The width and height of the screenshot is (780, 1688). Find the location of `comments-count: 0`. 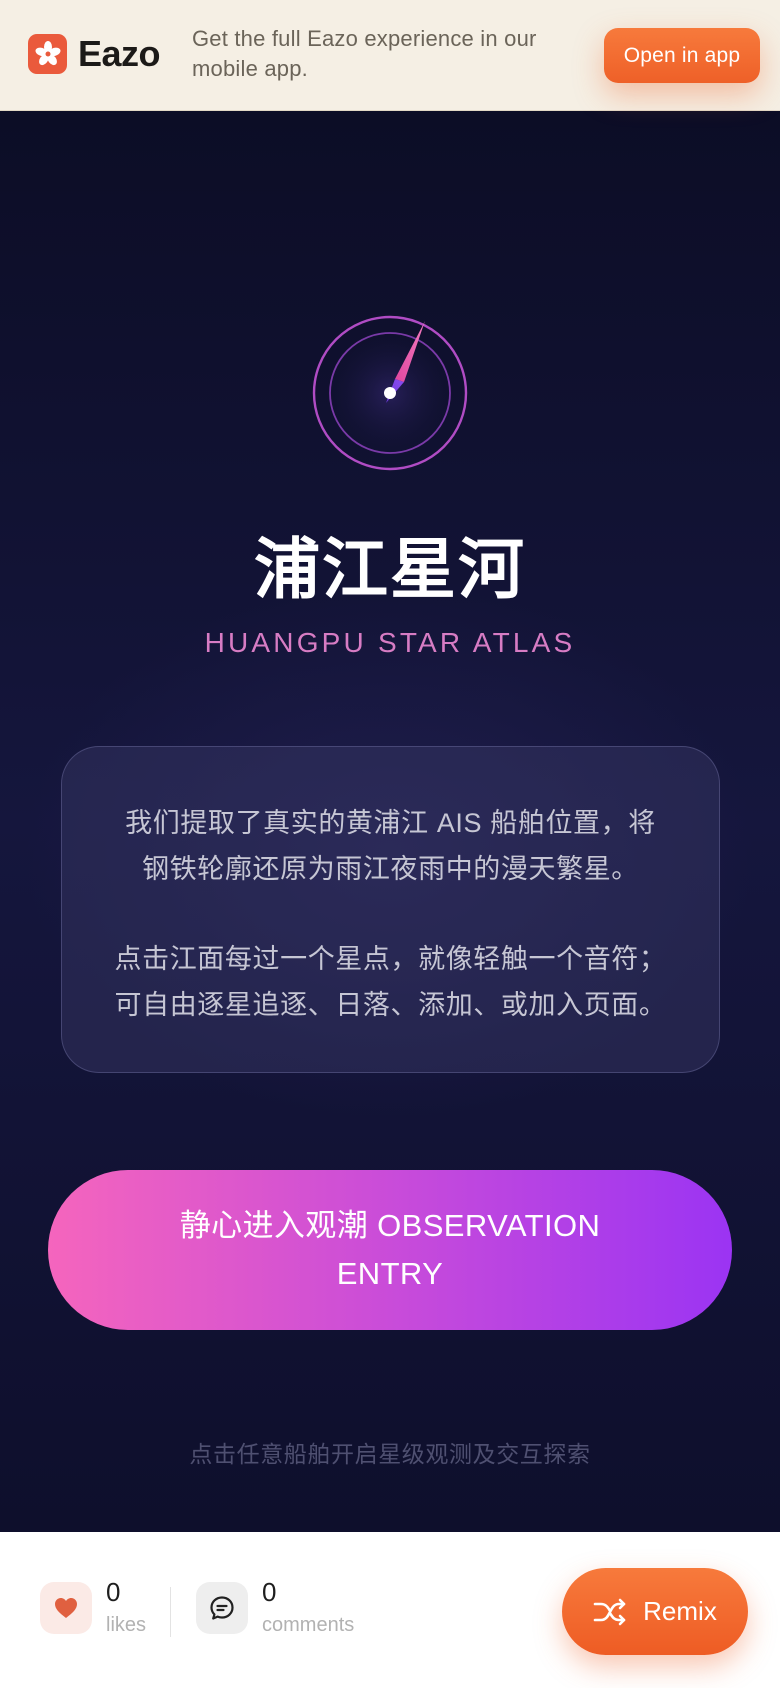

comments-count: 0 is located at coordinates (269, 1592).